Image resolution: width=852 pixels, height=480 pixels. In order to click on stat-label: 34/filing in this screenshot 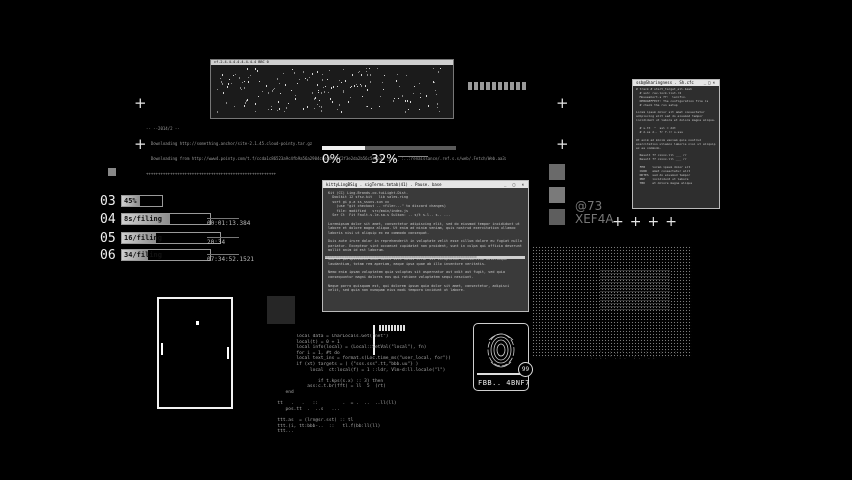, I will do `click(143, 255)`.